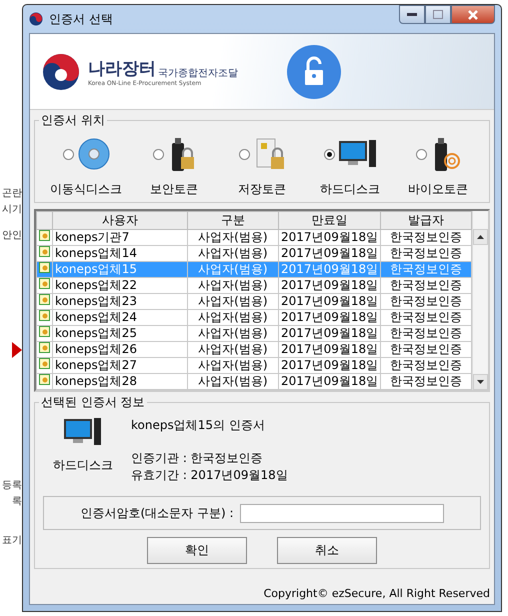 Image resolution: width=508 pixels, height=616 pixels. What do you see at coordinates (122, 69) in the screenshot?
I see `logo-text: 나라장터` at bounding box center [122, 69].